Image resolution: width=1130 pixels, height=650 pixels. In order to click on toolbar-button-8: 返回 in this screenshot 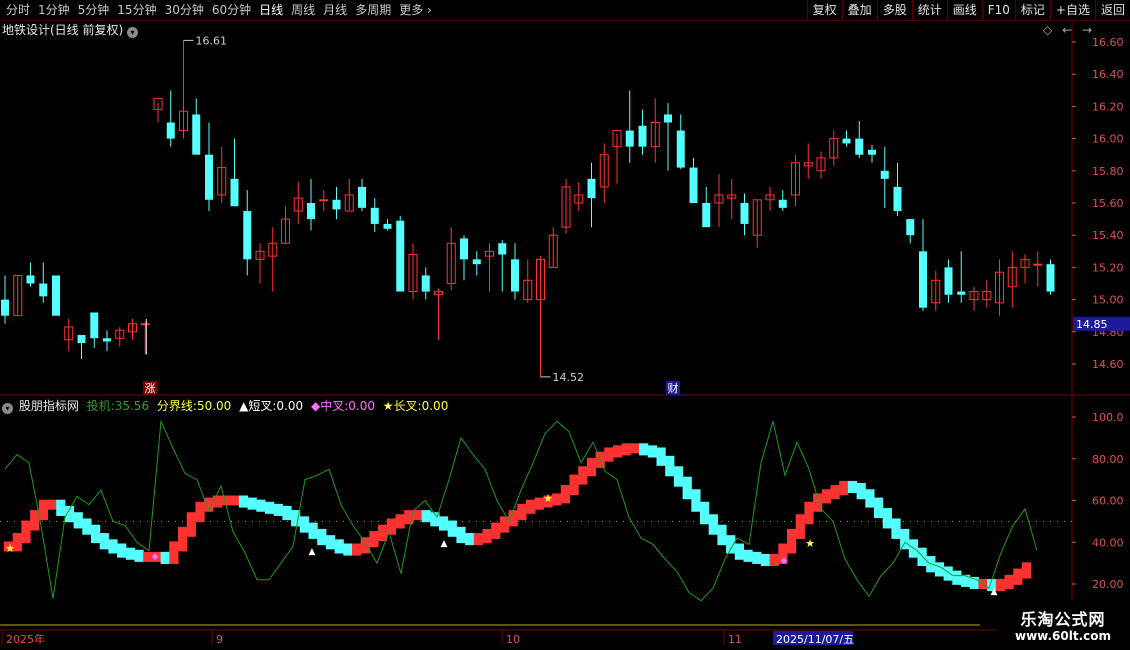, I will do `click(1112, 10)`.